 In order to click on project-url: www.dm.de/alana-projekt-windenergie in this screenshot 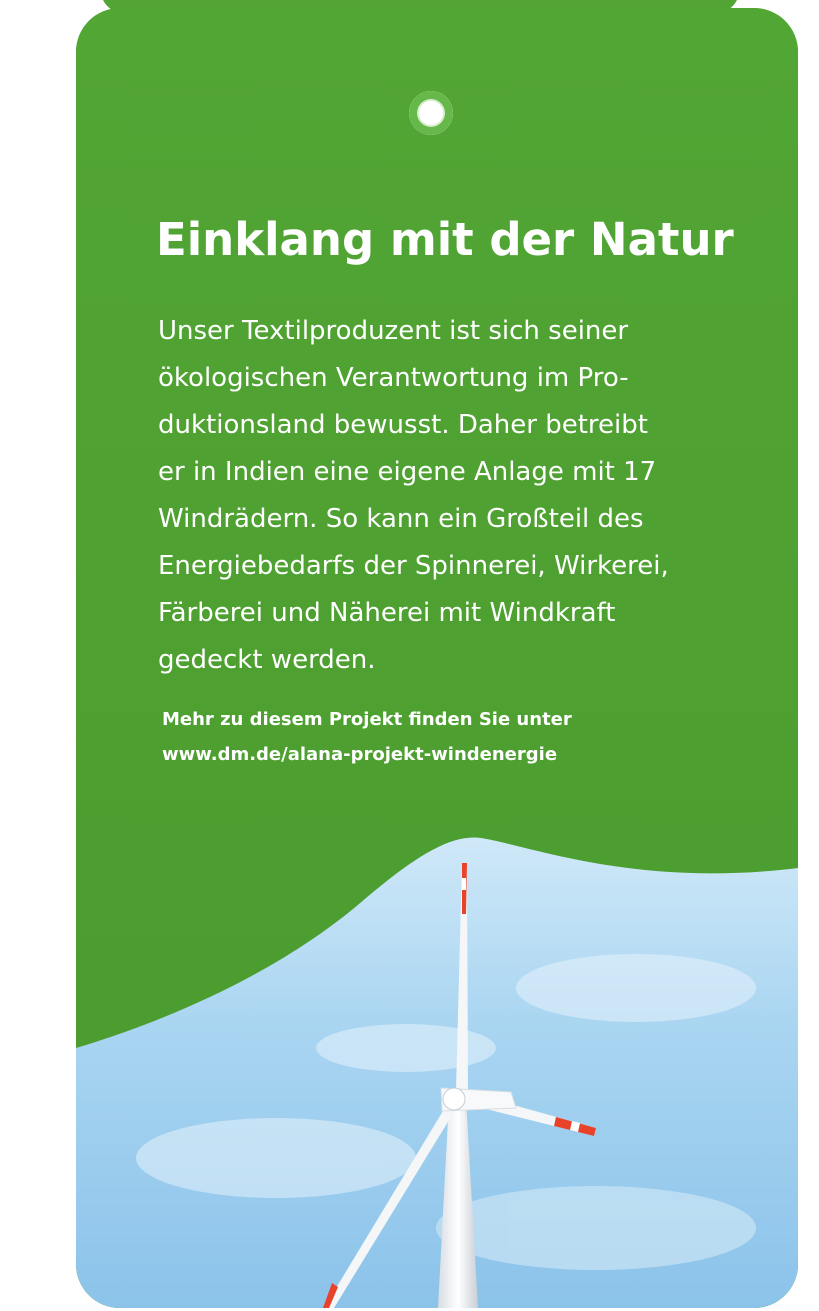, I will do `click(360, 754)`.